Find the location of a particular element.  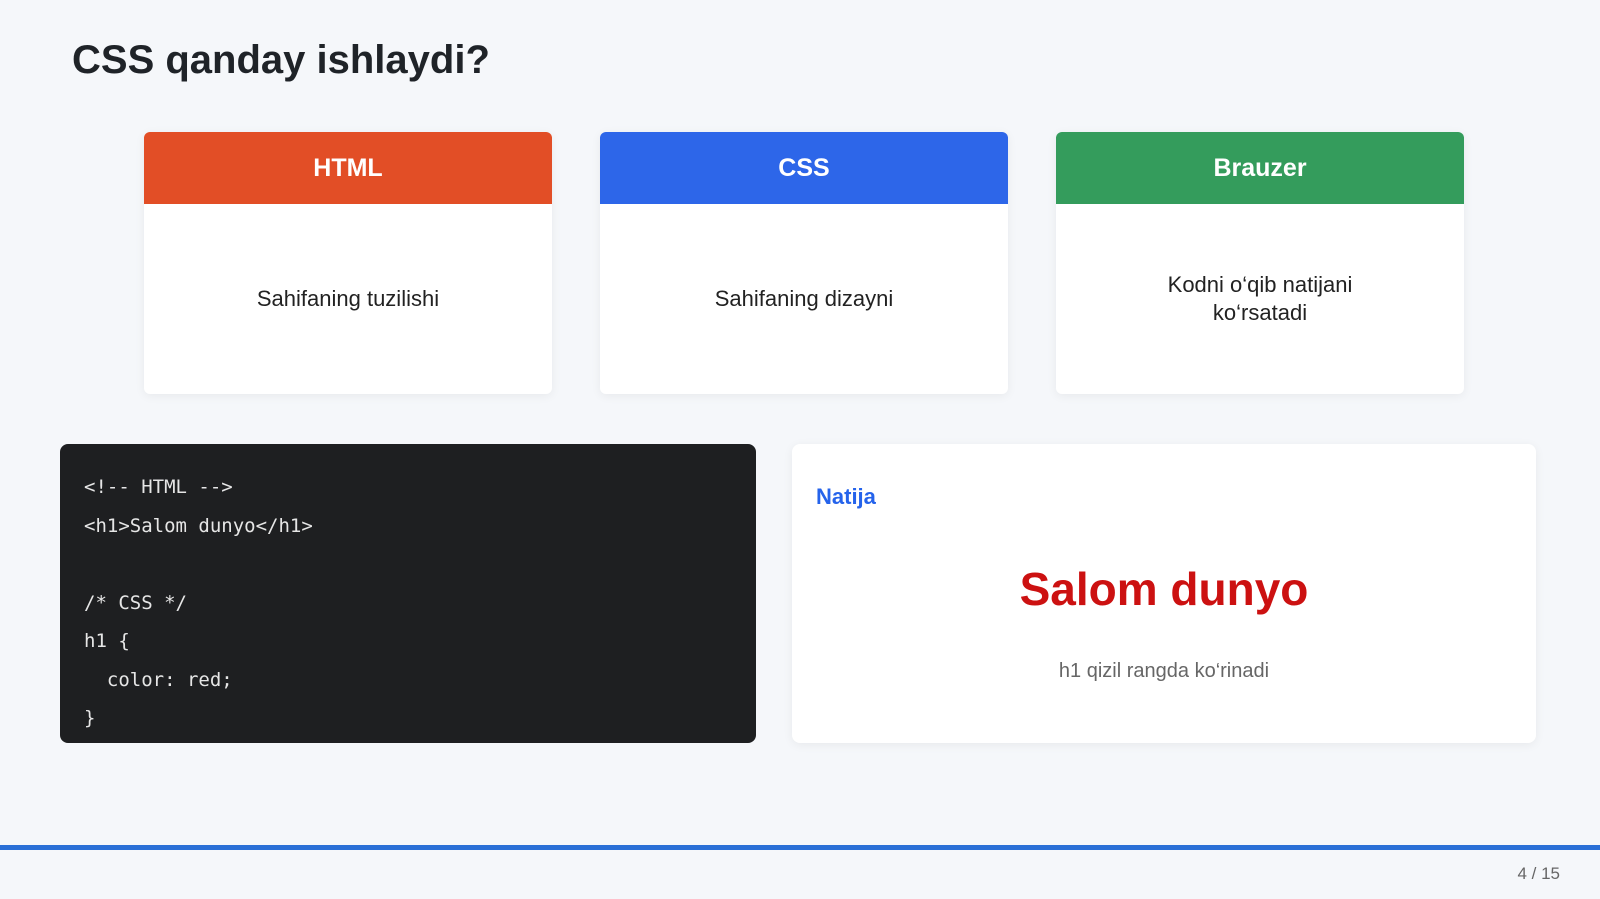

card-description: Kodni o‘qib natijani ko‘rsatadi is located at coordinates (1260, 298).